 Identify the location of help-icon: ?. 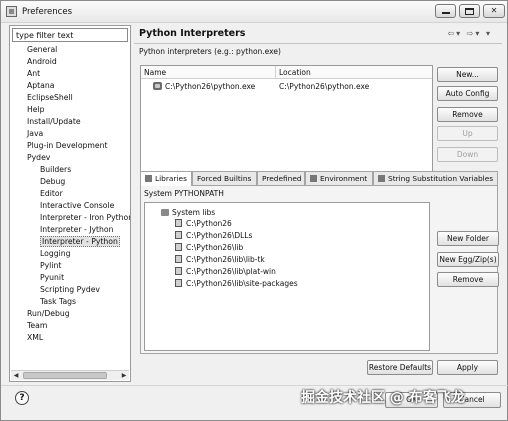
(22, 398).